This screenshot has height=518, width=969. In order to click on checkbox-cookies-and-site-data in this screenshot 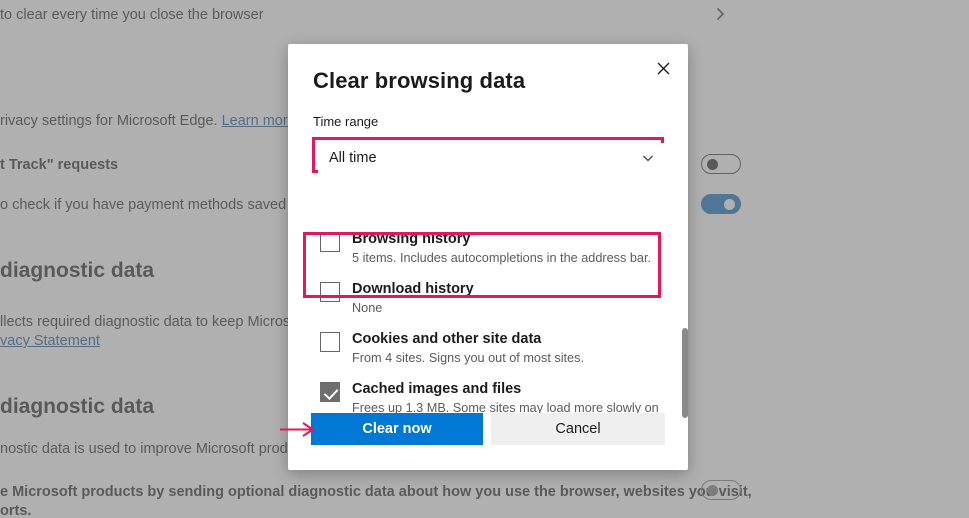, I will do `click(330, 342)`.